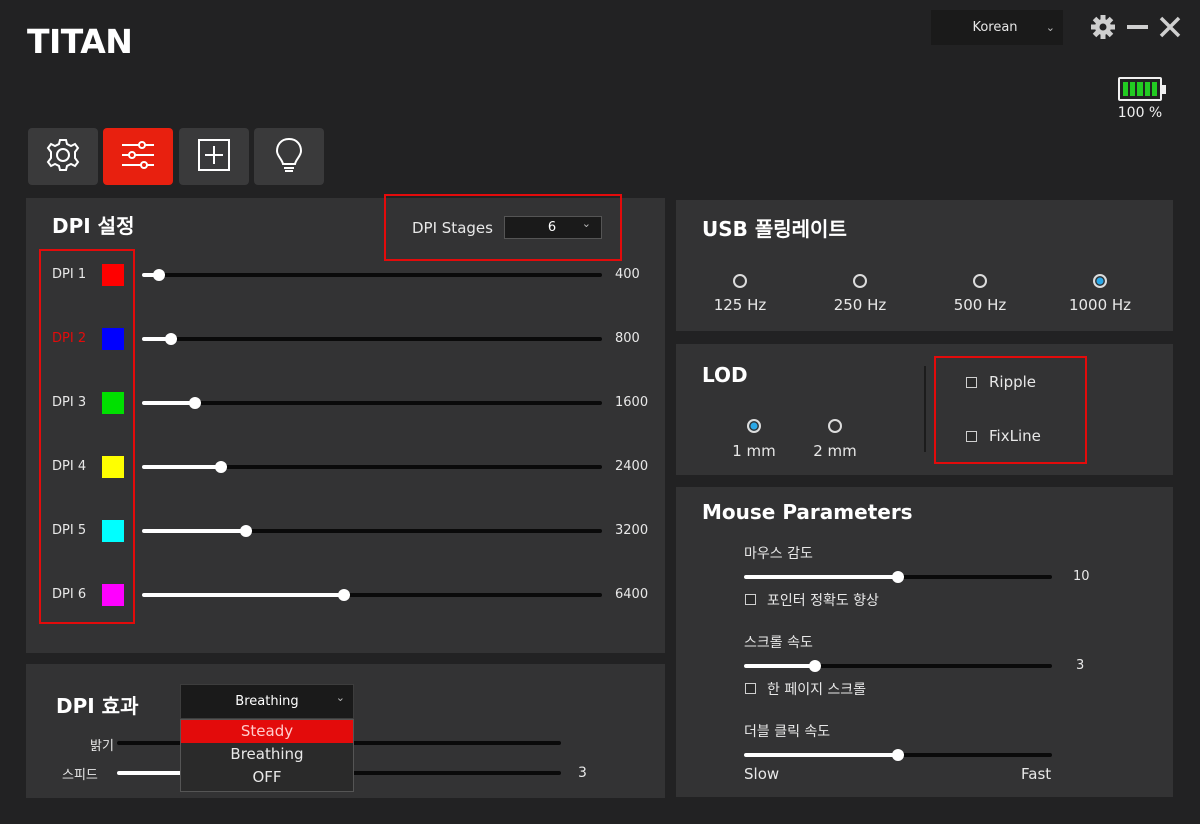 The image size is (1200, 824). I want to click on scroll-speed-fill, so click(779, 666).